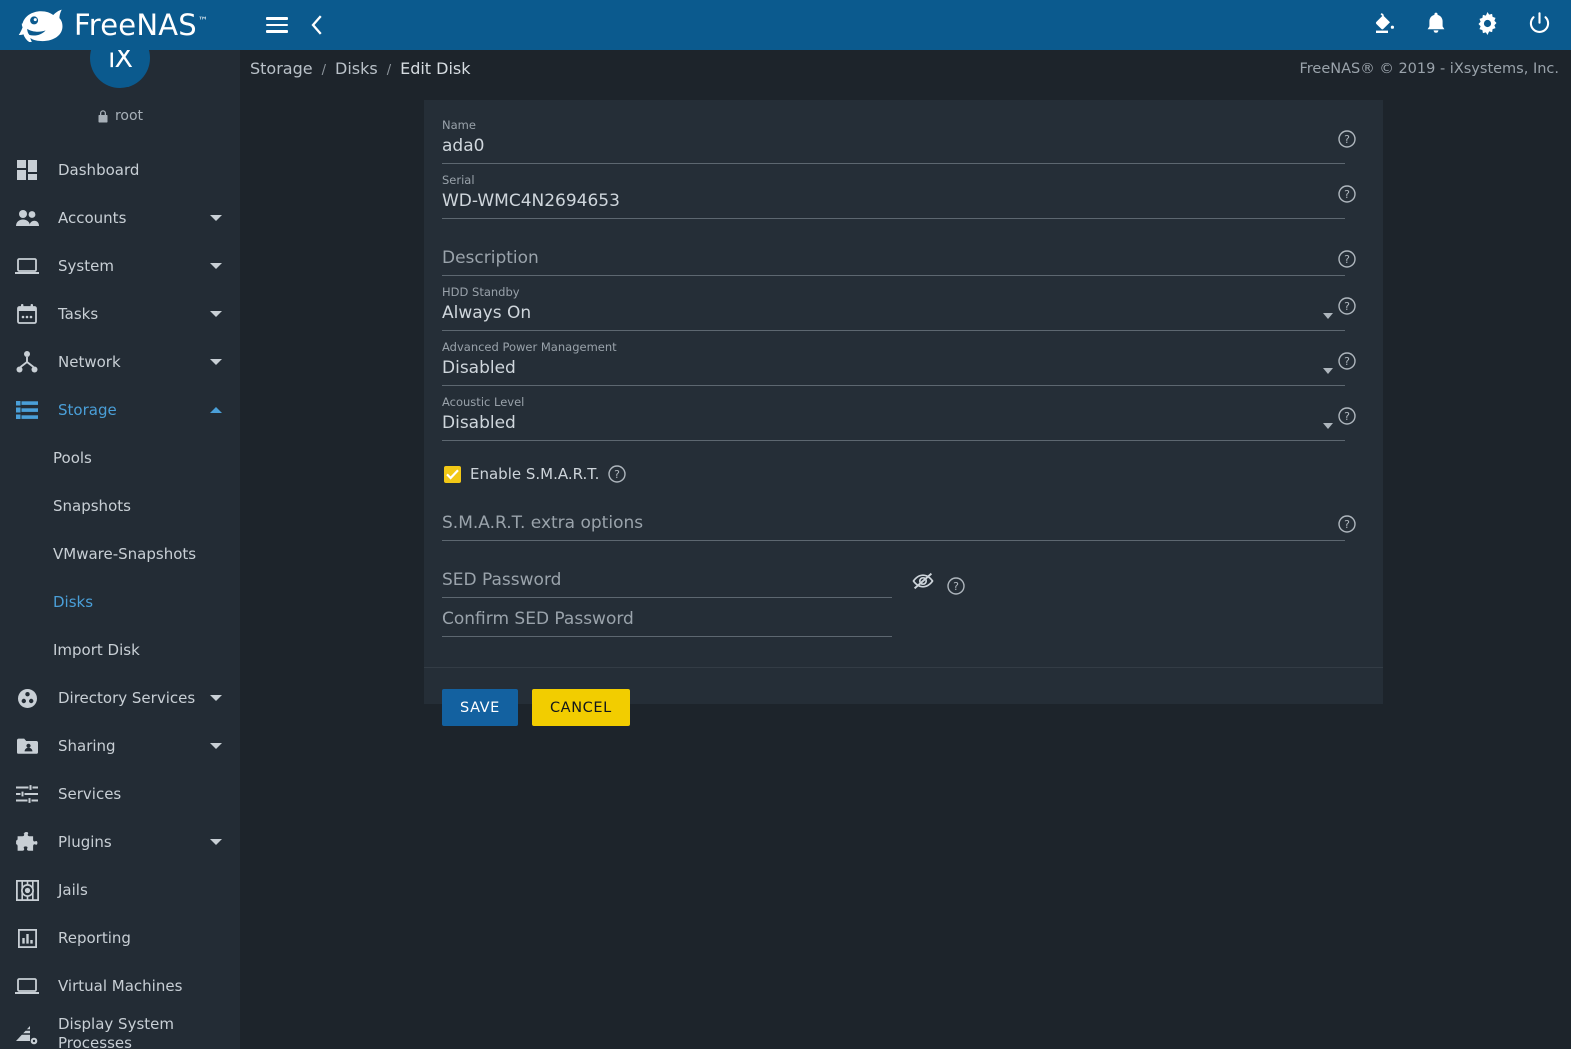  What do you see at coordinates (893, 371) in the screenshot?
I see `apm-select: Disabled` at bounding box center [893, 371].